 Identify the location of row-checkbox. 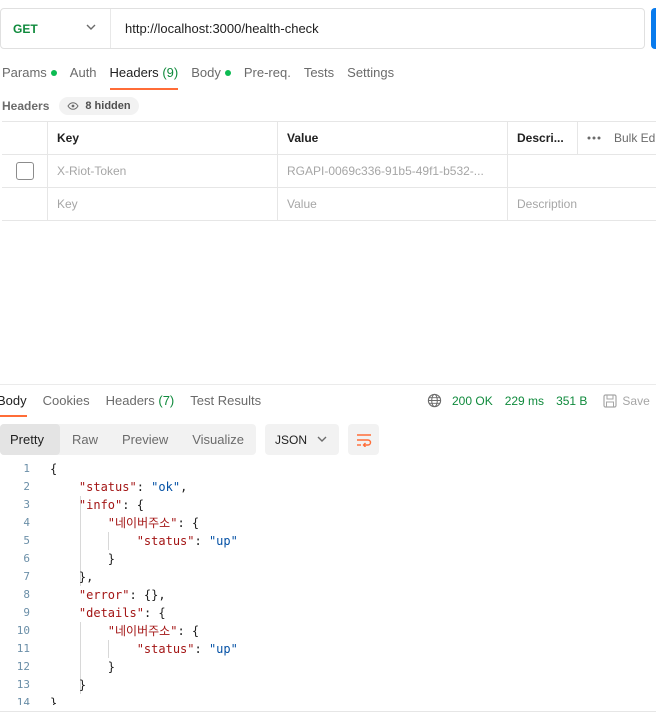
(24, 171).